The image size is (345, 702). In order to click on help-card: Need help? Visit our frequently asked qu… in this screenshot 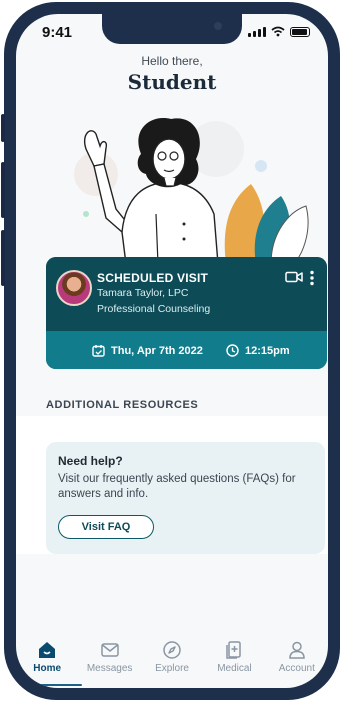, I will do `click(185, 498)`.